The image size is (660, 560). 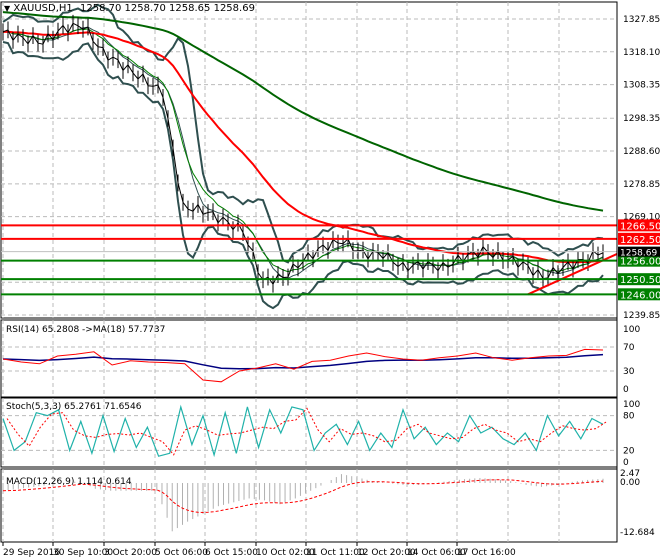 I want to click on level-label: 1246.00, so click(x=640, y=295).